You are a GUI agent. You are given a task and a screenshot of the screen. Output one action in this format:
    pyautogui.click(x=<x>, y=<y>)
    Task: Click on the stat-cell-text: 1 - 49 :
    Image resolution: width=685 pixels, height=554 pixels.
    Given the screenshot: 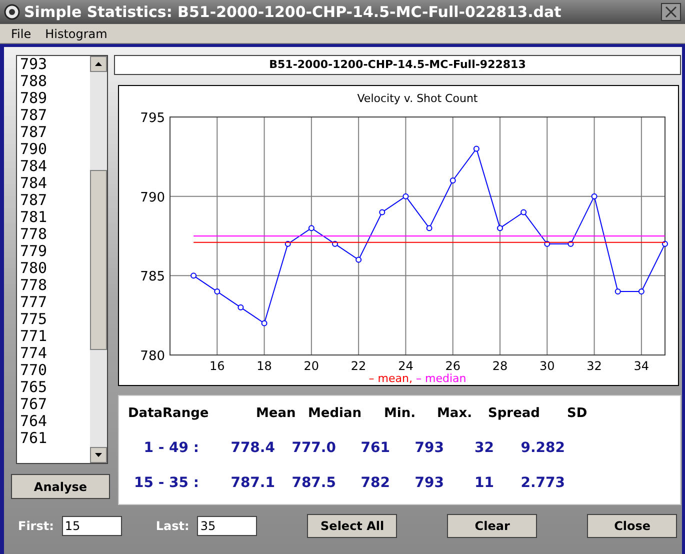 What is the action you would take?
    pyautogui.click(x=170, y=448)
    